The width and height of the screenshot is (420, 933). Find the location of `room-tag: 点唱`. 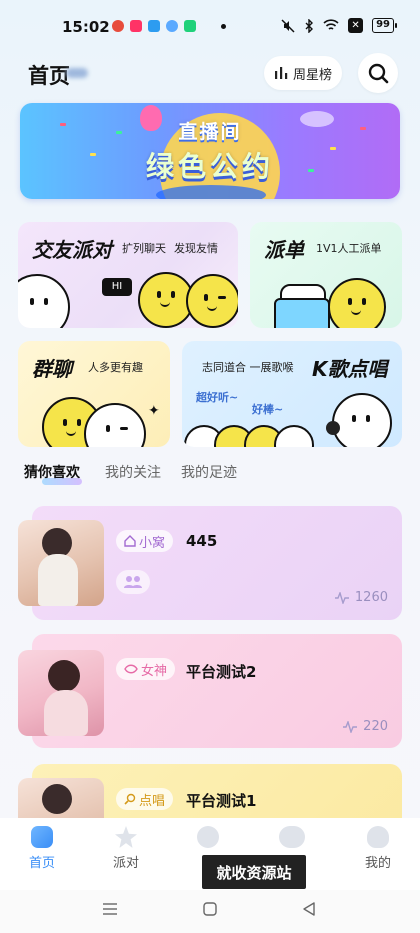

room-tag: 点唱 is located at coordinates (145, 799).